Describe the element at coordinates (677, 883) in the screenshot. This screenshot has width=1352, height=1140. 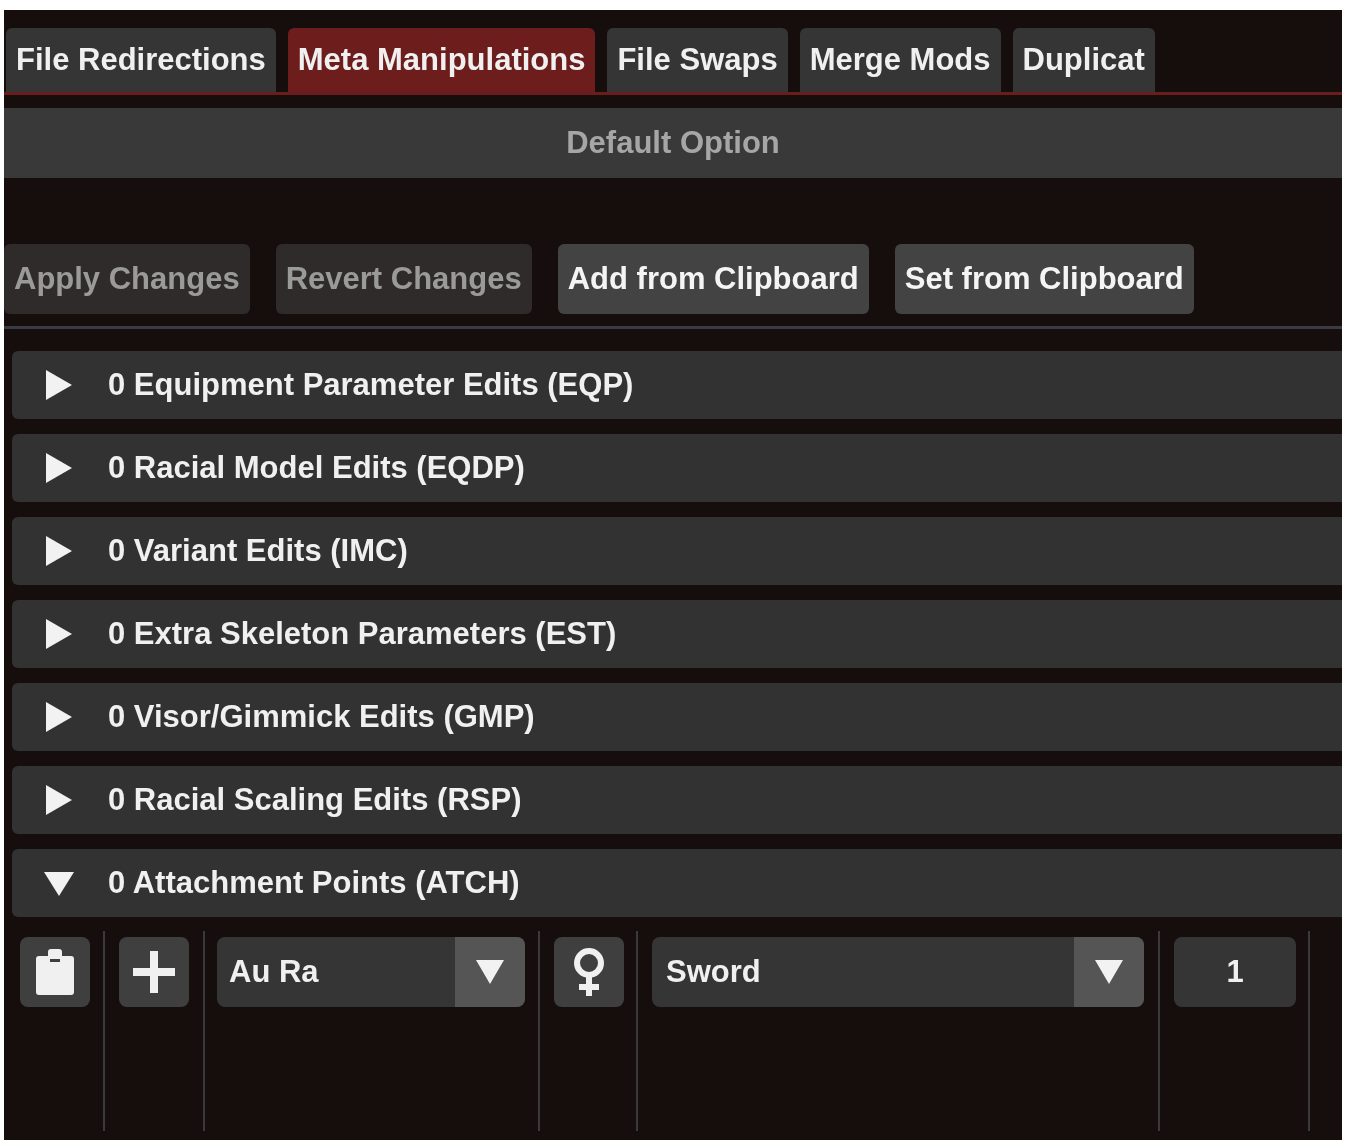
I see `section-header: 0 Attachment Points (ATCH)` at that location.